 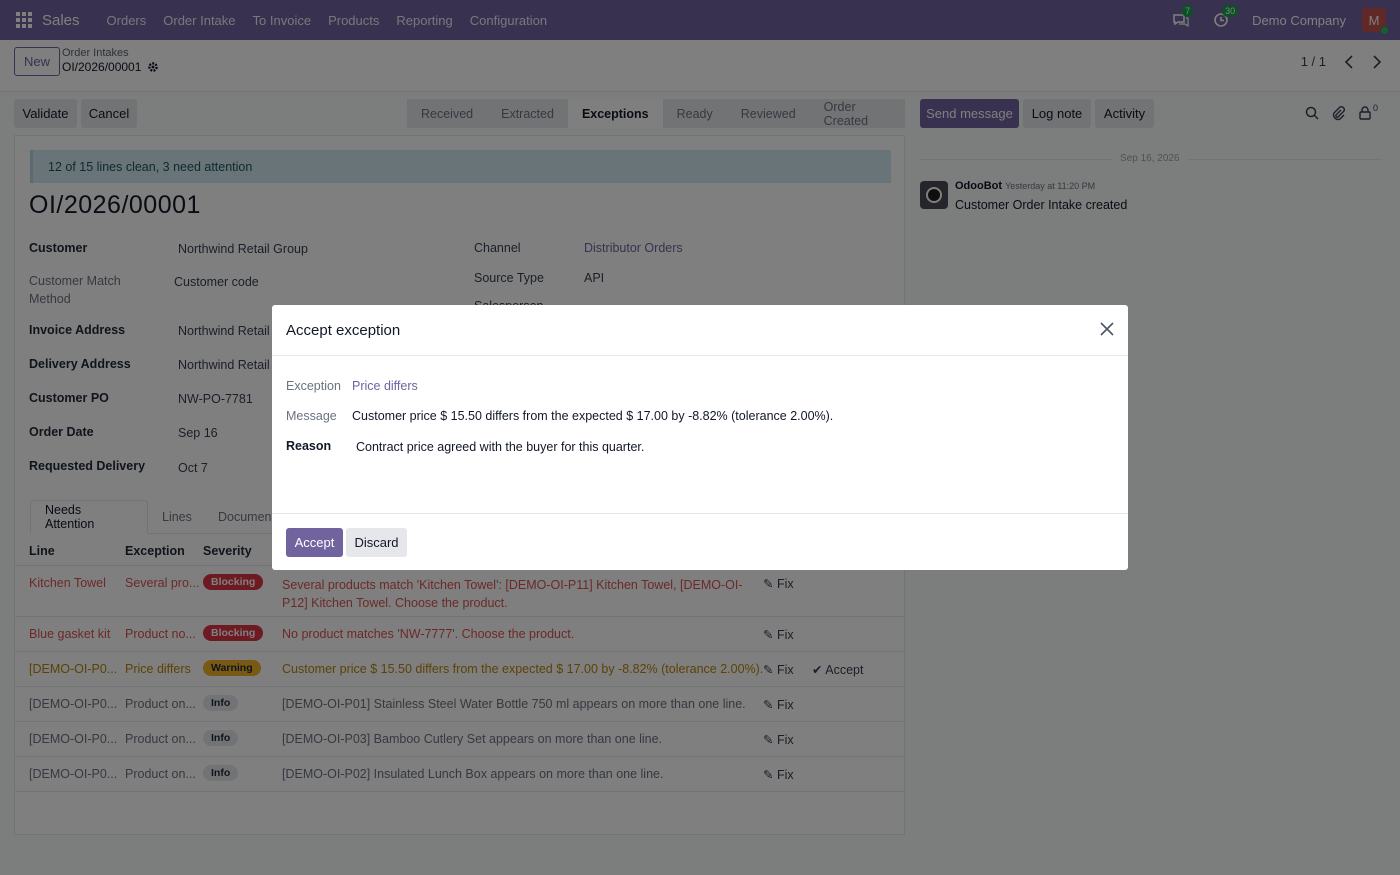 What do you see at coordinates (1107, 329) in the screenshot?
I see `close-icon` at bounding box center [1107, 329].